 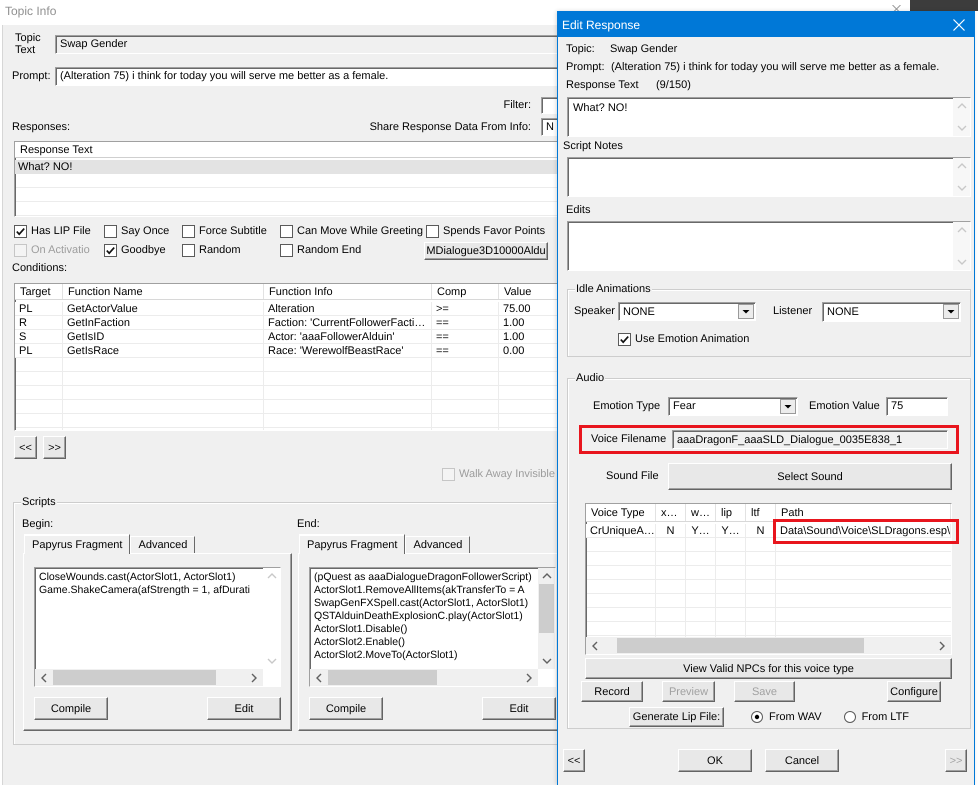 What do you see at coordinates (421, 603) in the screenshot?
I see `code-line: SwapGenFXSpell.cast(ActorSlot1, ActorSlot1)` at bounding box center [421, 603].